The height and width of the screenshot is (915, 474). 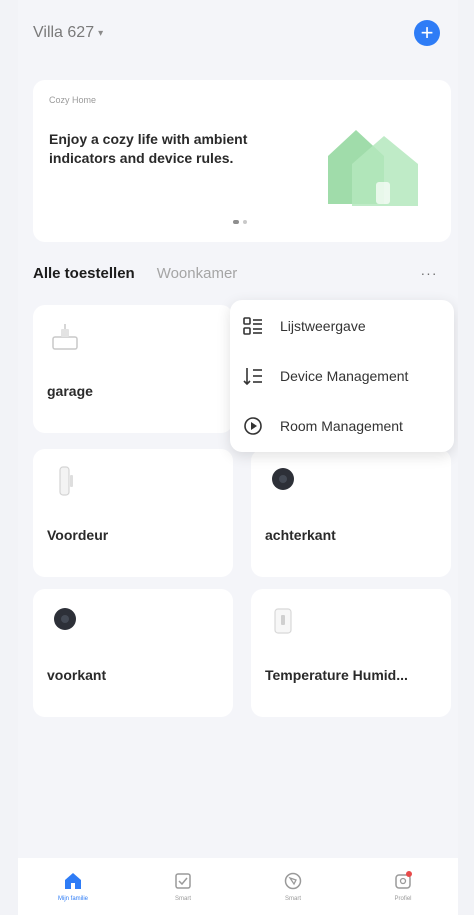 What do you see at coordinates (351, 513) in the screenshot?
I see `device-card-achterkant: achterkant` at bounding box center [351, 513].